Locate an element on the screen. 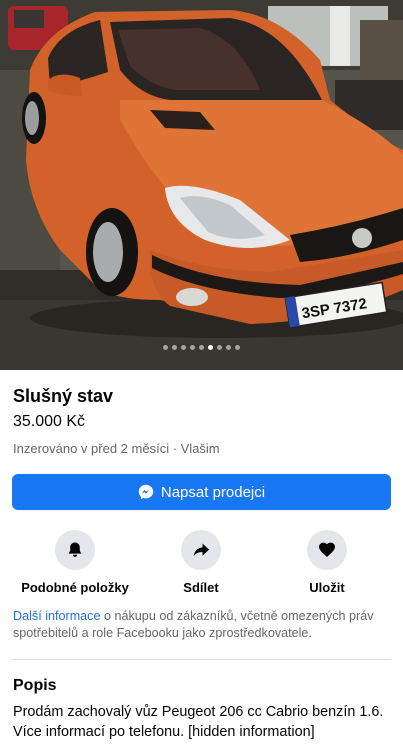 The image size is (403, 750). bell-icon is located at coordinates (75, 550).